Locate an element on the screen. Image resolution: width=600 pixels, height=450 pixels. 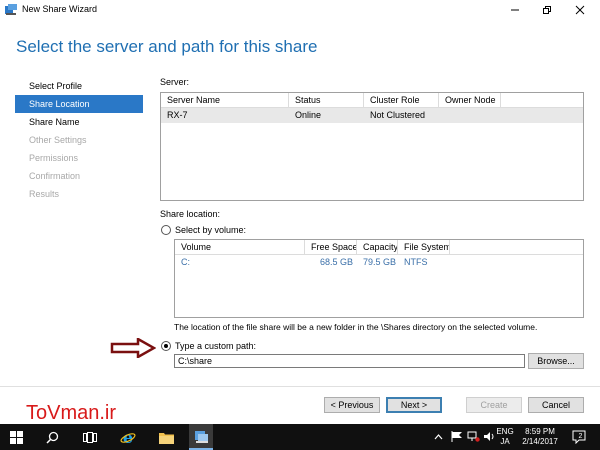
volume-cell: C: is located at coordinates (185, 262).